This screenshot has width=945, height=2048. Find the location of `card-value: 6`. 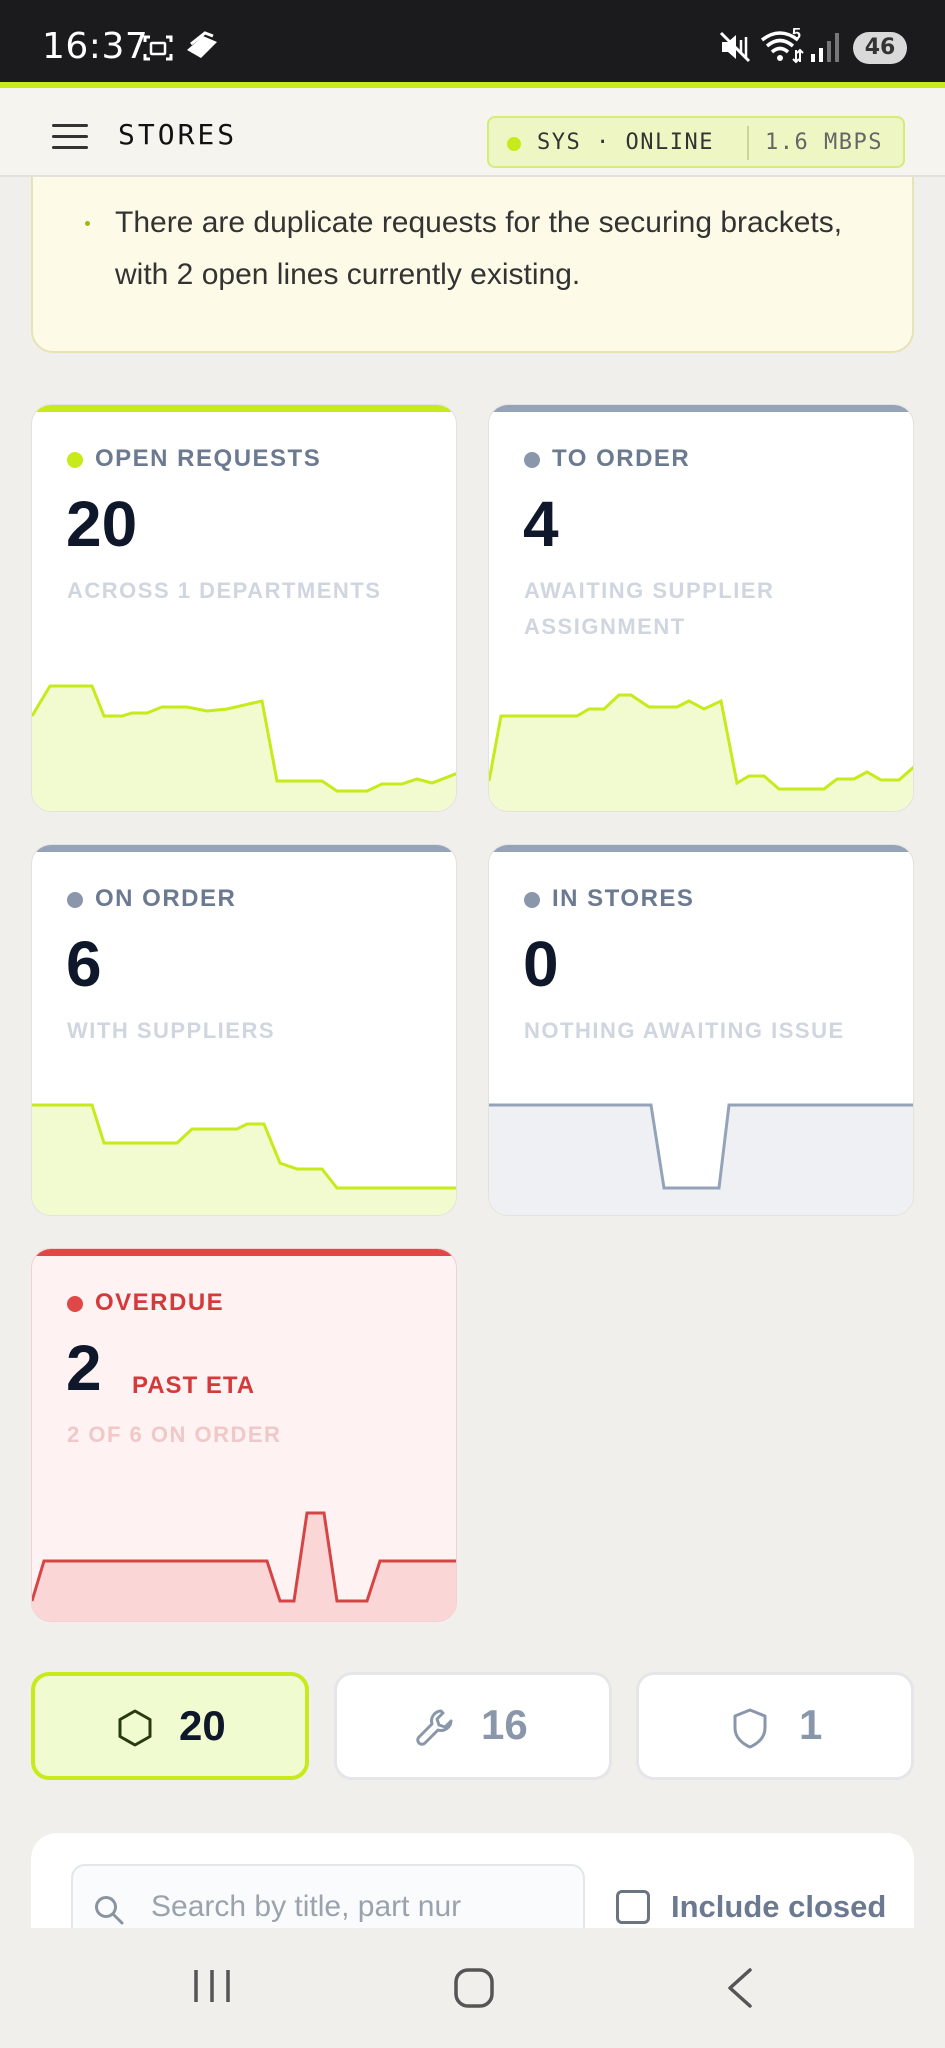

card-value: 6 is located at coordinates (84, 964).